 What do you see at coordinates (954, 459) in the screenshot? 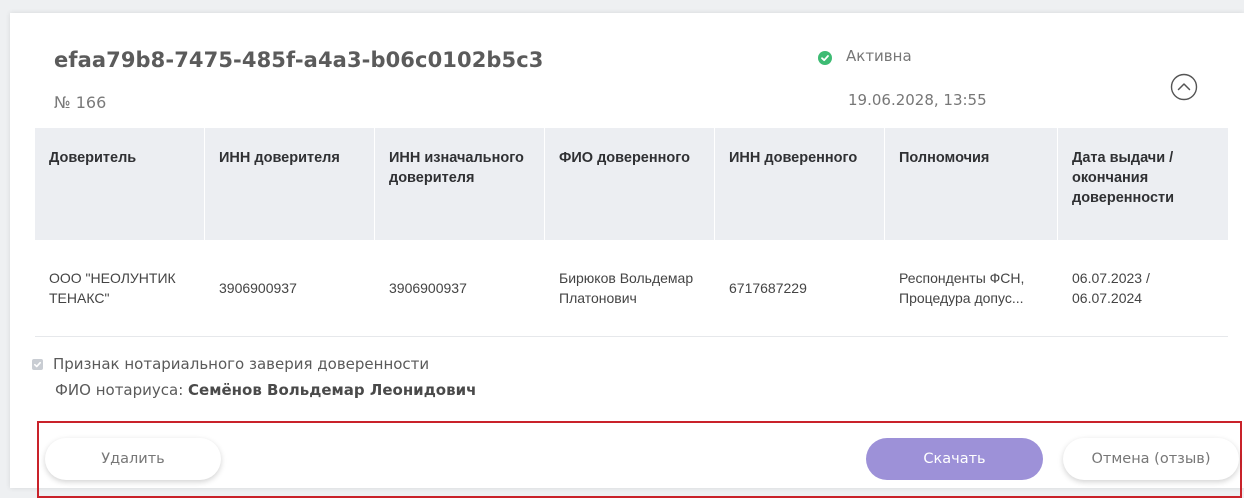
I see `download-button: Скачать` at bounding box center [954, 459].